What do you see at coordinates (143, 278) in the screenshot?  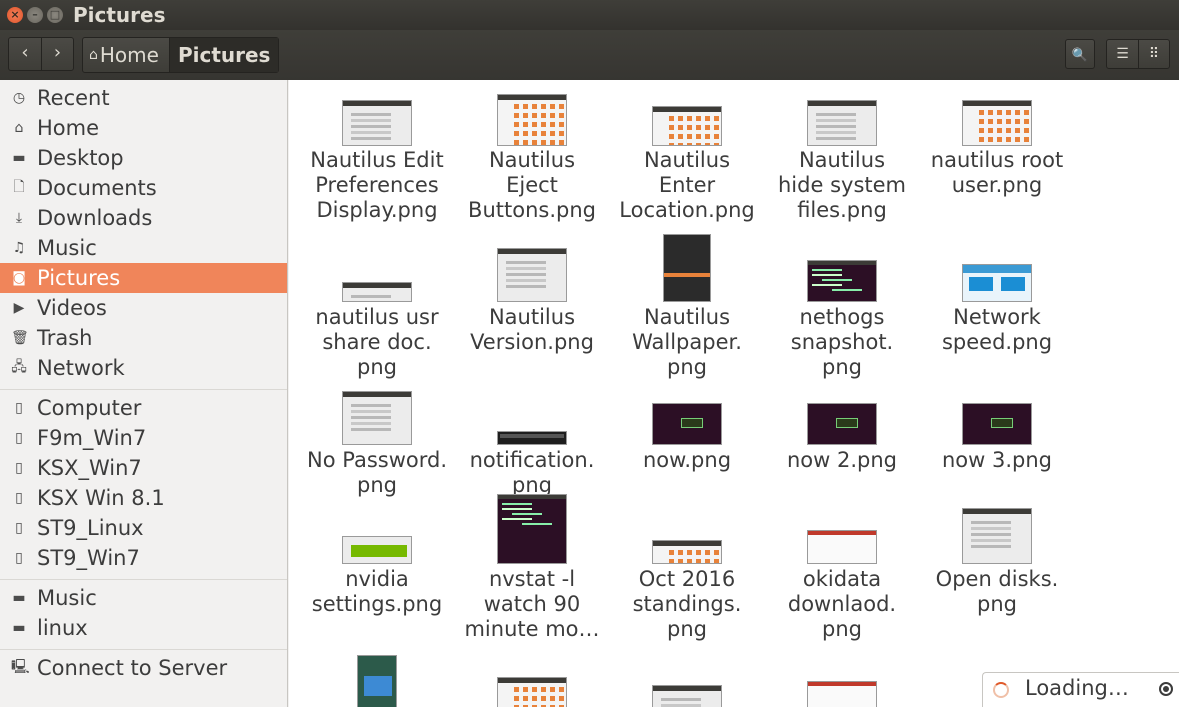 I see `sidebar-item-pictures: ◙ Pictures` at bounding box center [143, 278].